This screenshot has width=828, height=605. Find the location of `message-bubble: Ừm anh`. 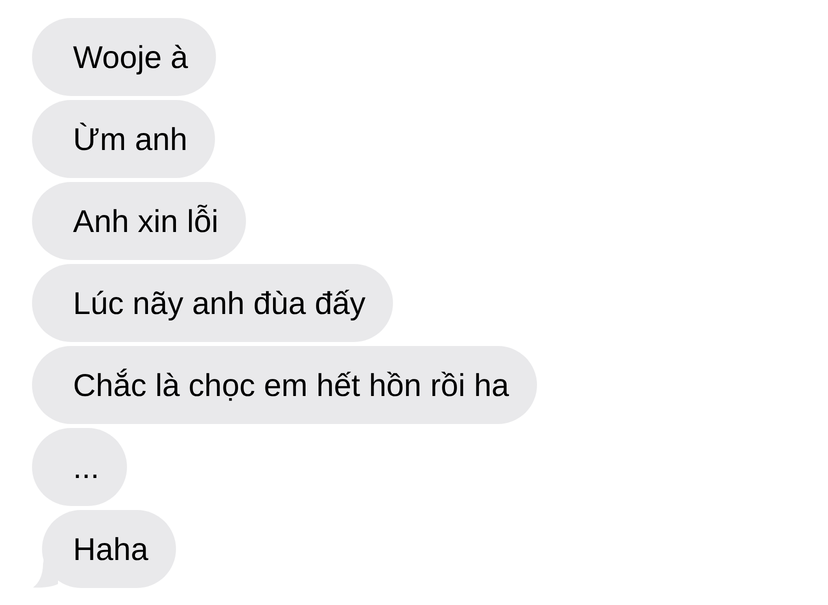

message-bubble: Ừm anh is located at coordinates (124, 139).